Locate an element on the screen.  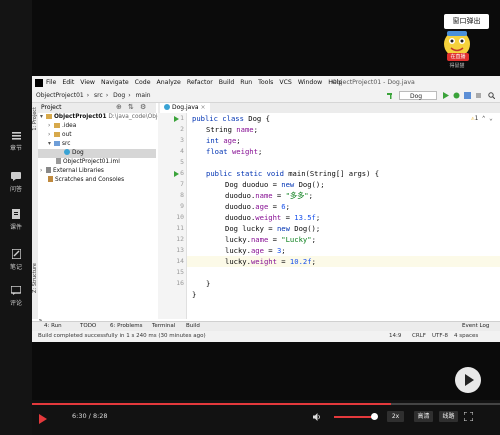
tab-todo: TODO is located at coordinates (88, 326).